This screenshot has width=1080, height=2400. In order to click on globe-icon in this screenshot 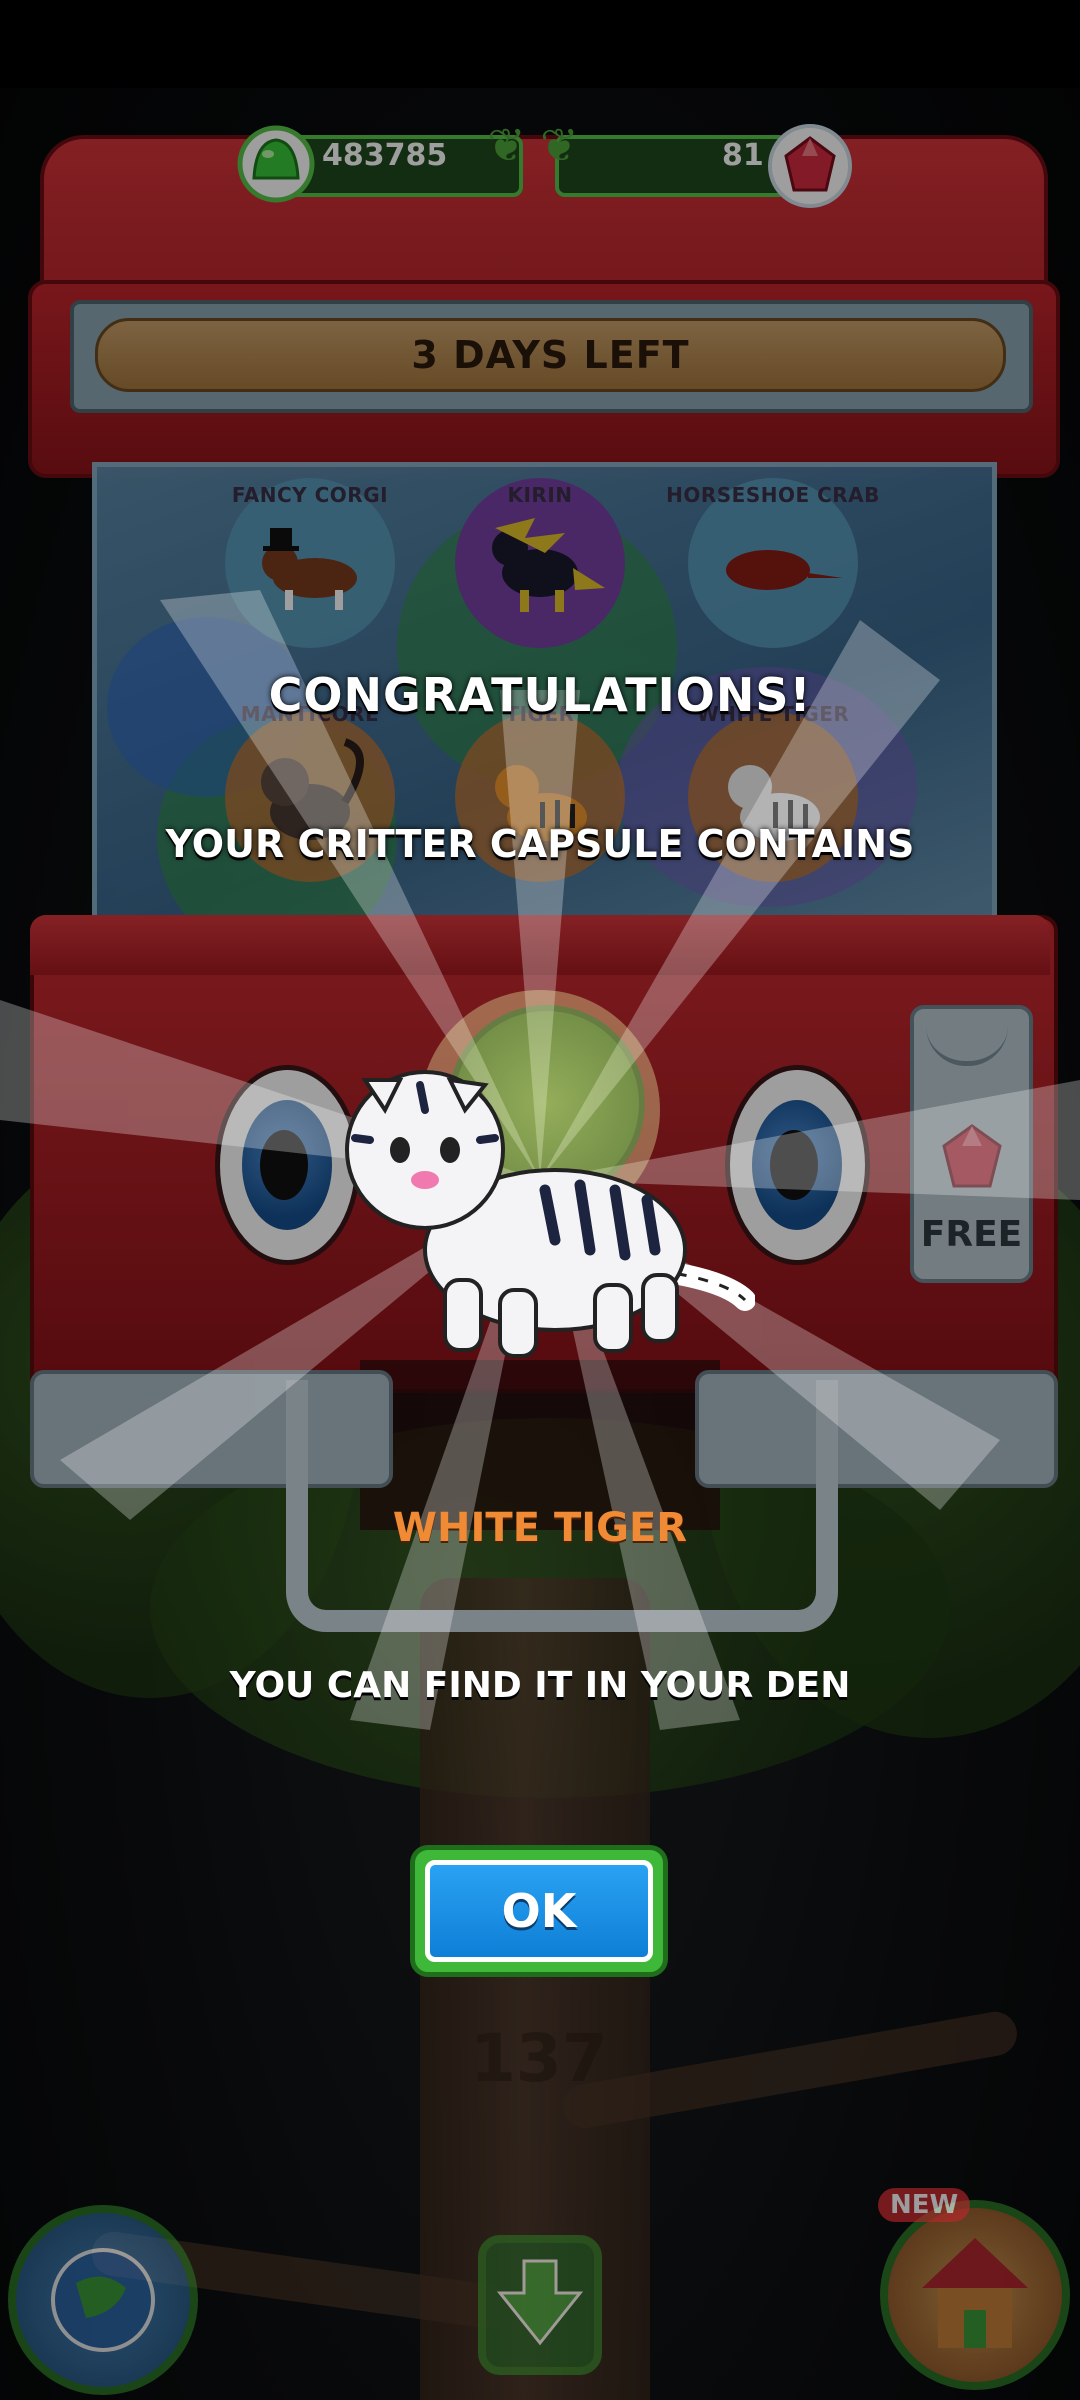, I will do `click(103, 2300)`.